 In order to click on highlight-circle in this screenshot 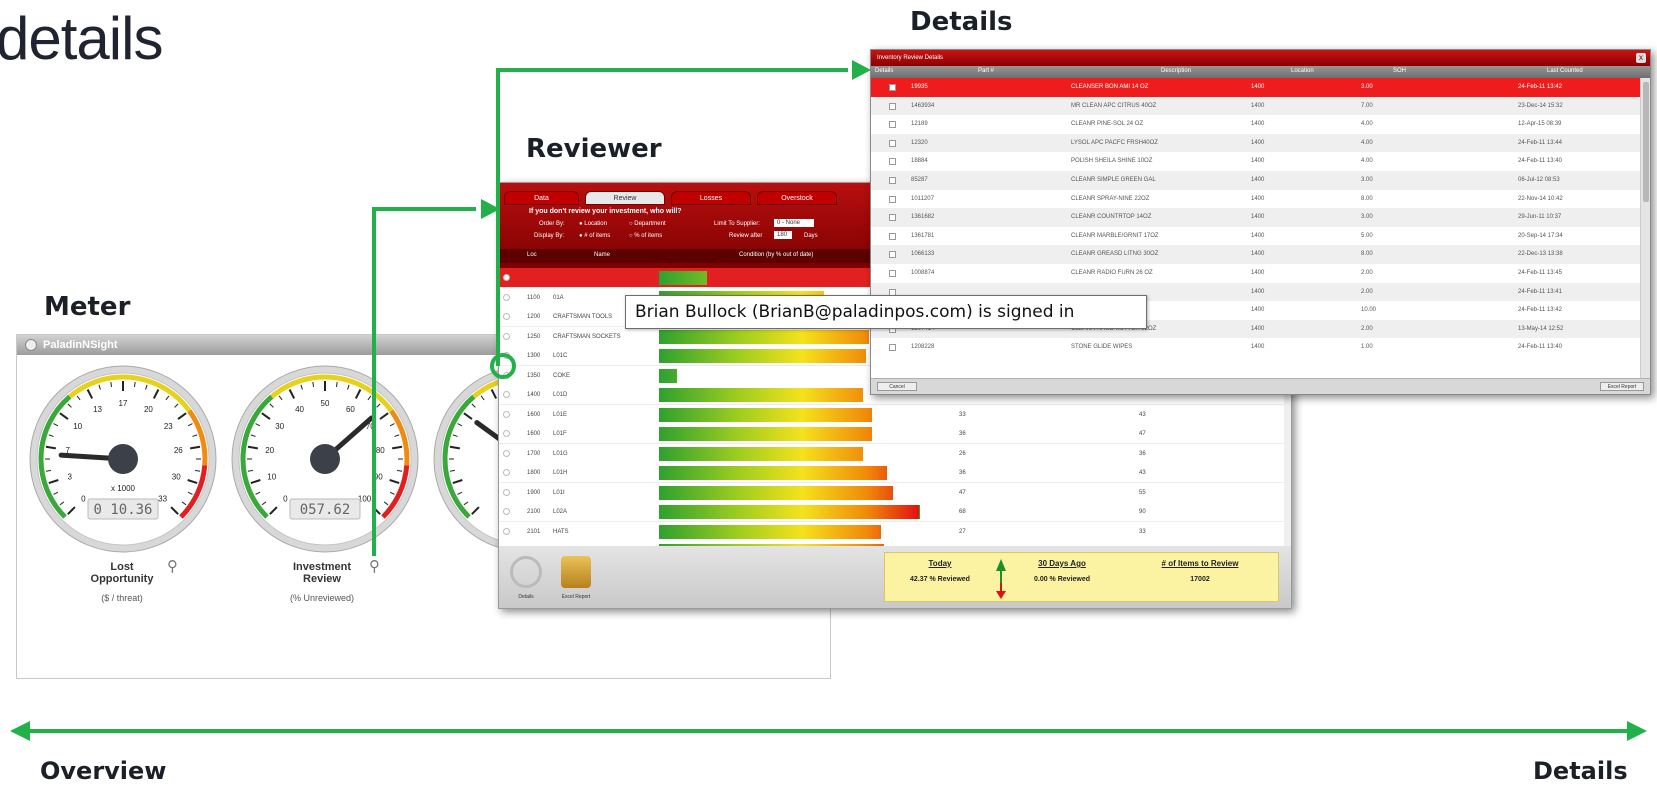, I will do `click(503, 366)`.